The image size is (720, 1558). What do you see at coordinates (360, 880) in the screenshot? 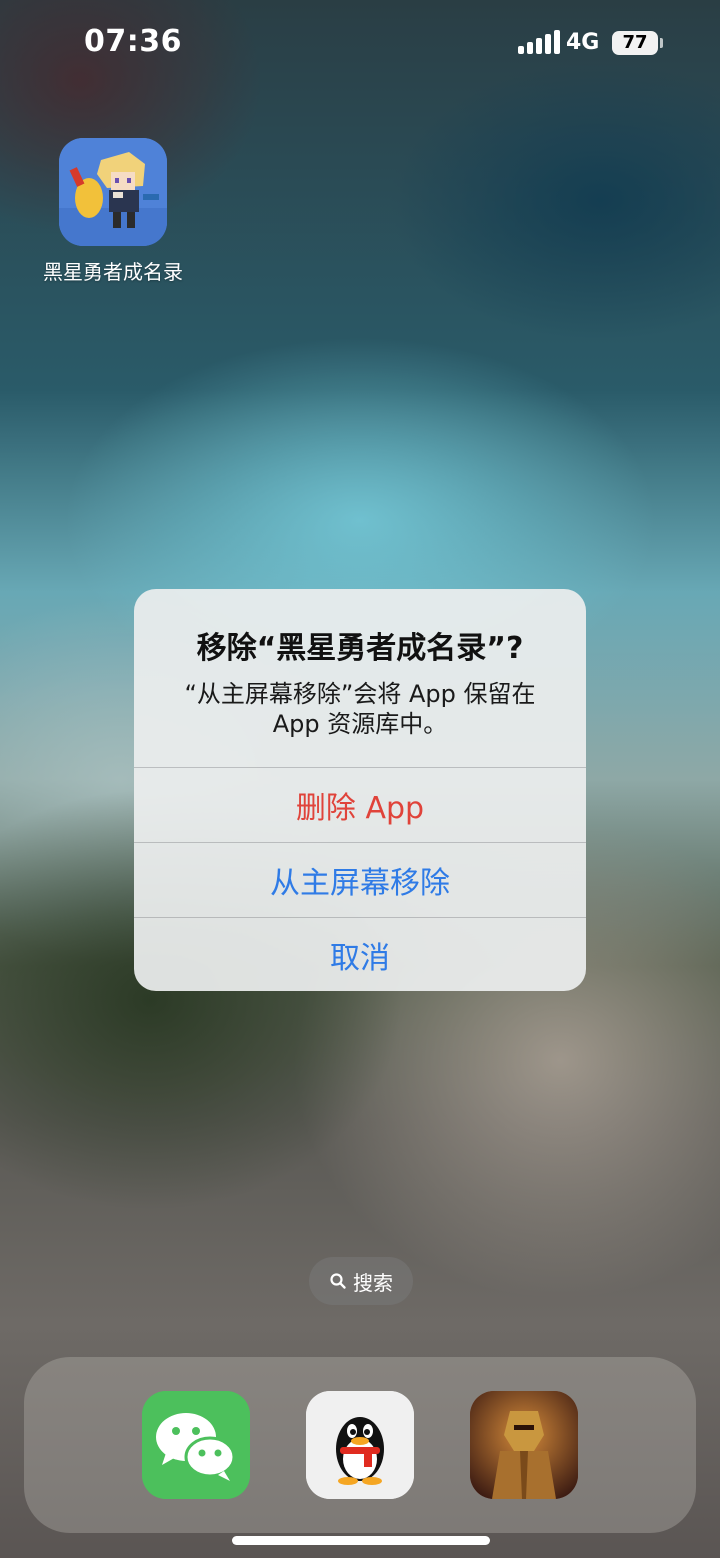
I see `remove-from-home-screen-button: 从主屏幕移除` at bounding box center [360, 880].